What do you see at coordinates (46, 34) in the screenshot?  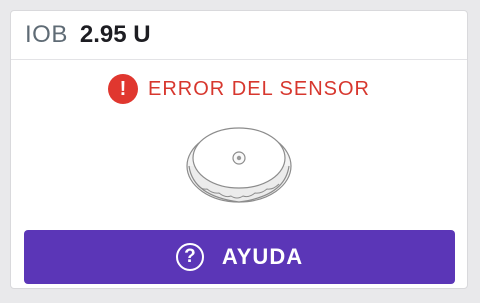 I see `iob-label: IOB` at bounding box center [46, 34].